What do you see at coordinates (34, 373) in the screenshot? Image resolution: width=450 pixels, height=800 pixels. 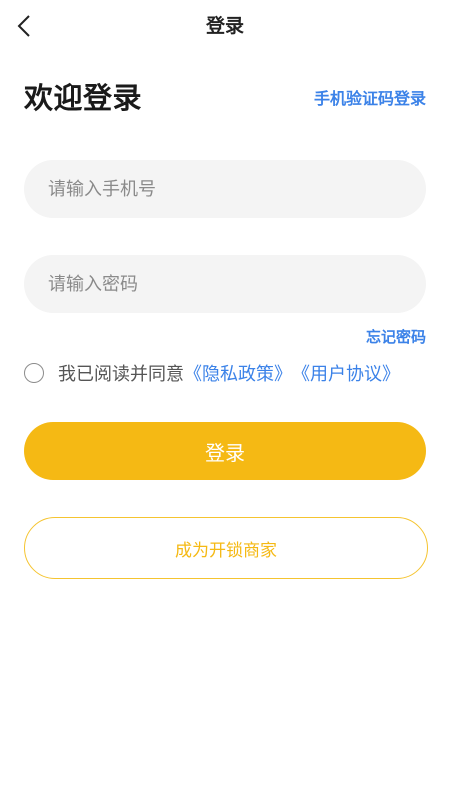 I see `agreement-checkbox` at bounding box center [34, 373].